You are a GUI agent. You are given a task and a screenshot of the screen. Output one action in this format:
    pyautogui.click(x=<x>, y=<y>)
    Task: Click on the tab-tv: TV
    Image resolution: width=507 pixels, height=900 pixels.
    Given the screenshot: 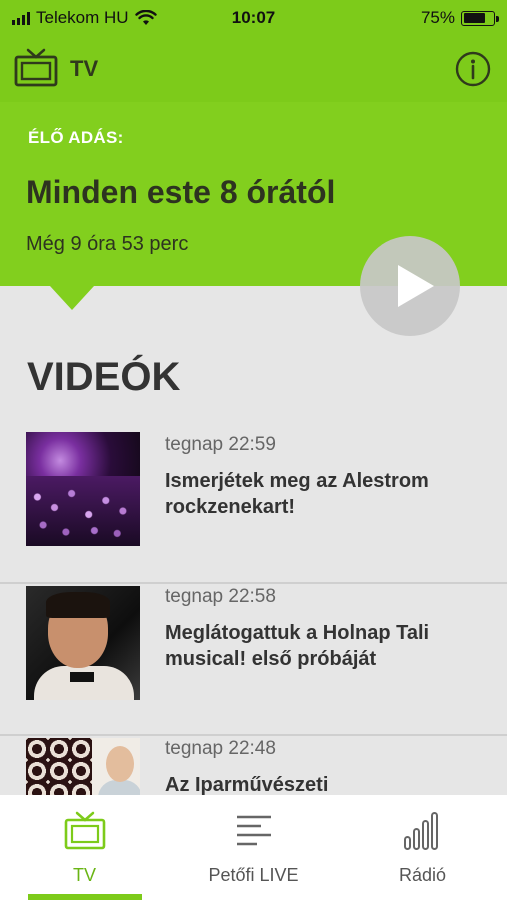 What is the action you would take?
    pyautogui.click(x=84, y=847)
    